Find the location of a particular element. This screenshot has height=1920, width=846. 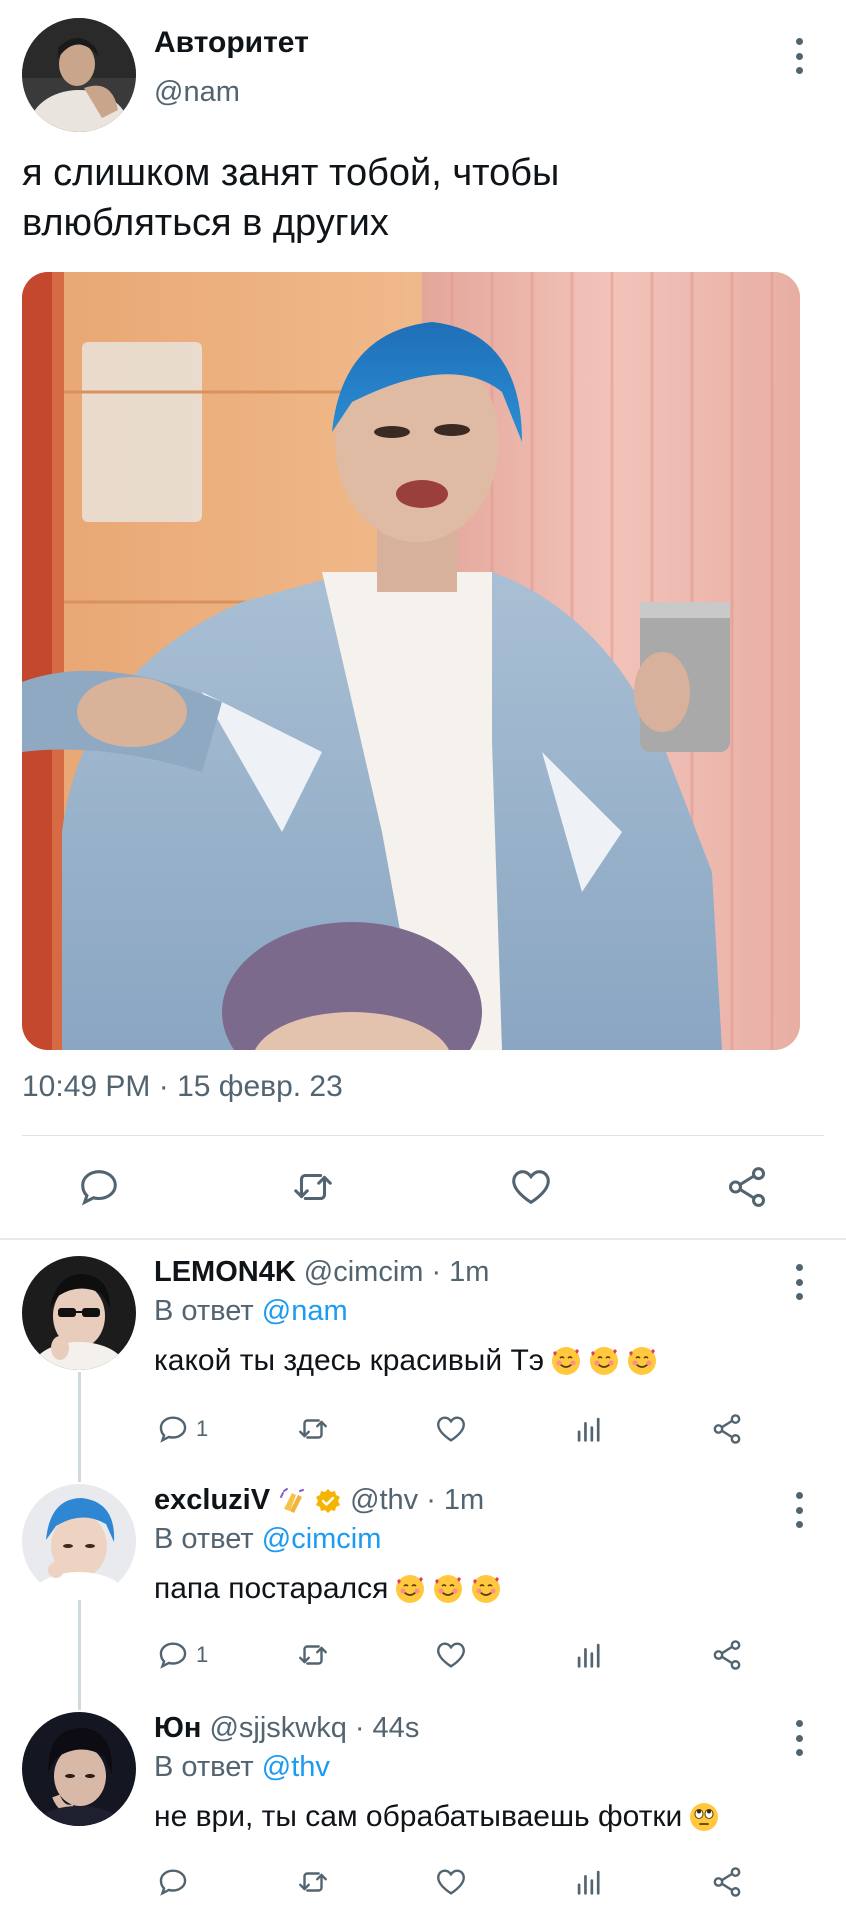

reply-header: Юн @sjjskwkq · 44s is located at coordinates (286, 1728).